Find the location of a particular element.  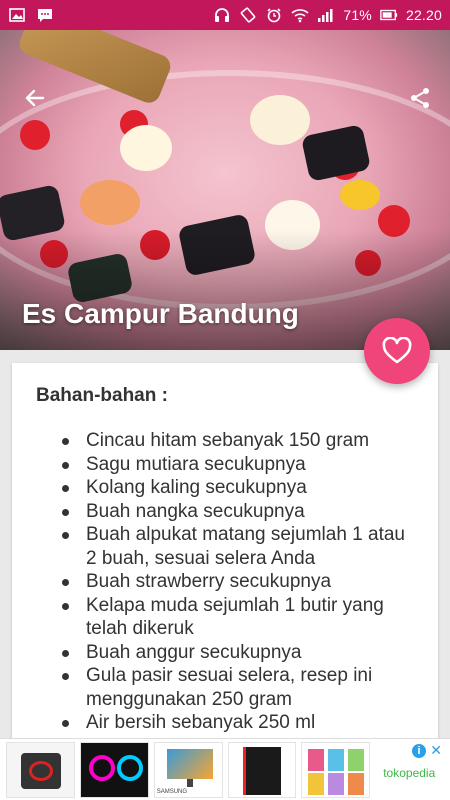

share-icon is located at coordinates (420, 98).